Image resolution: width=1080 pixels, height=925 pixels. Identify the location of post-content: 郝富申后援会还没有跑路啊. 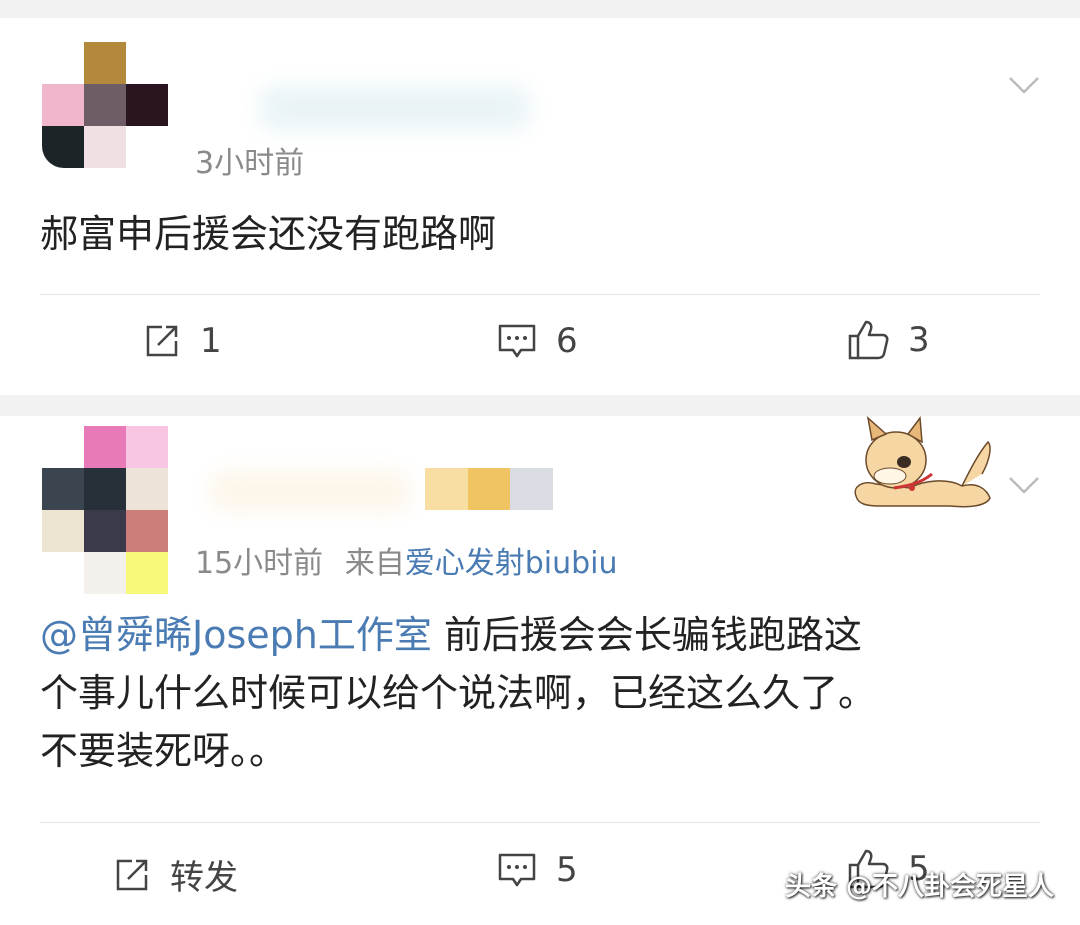
(268, 234).